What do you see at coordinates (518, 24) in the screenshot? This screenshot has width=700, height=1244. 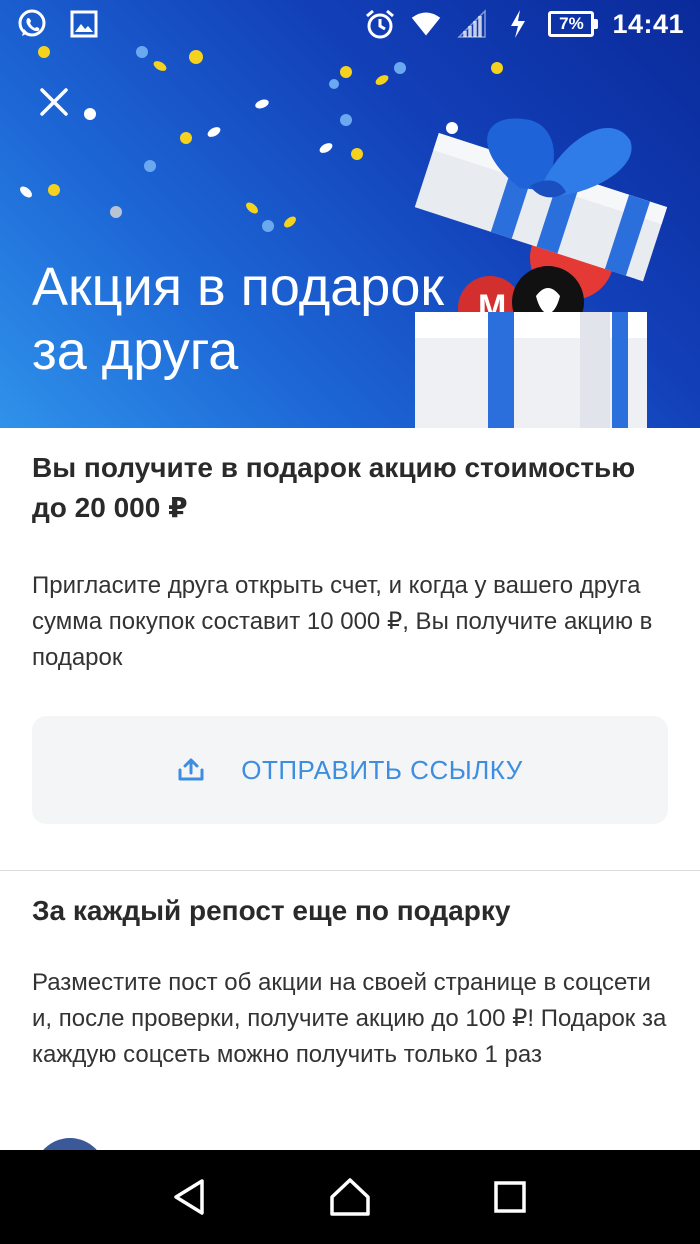 I see `charging-icon` at bounding box center [518, 24].